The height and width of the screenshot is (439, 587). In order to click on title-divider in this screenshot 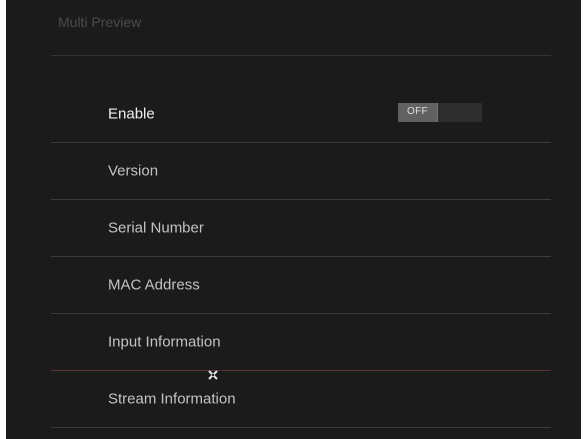, I will do `click(301, 55)`.